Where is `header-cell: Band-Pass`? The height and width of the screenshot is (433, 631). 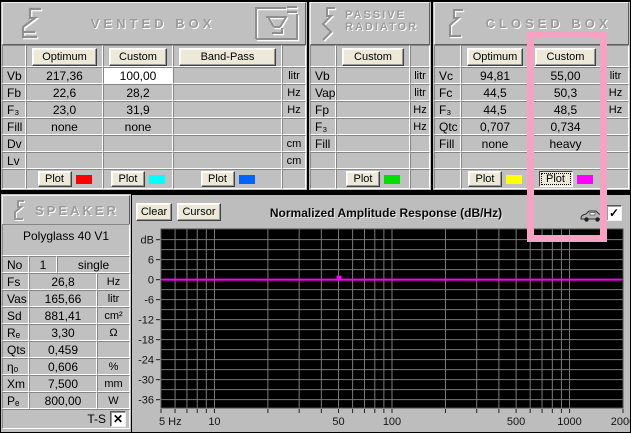
header-cell: Band-Pass is located at coordinates (227, 56).